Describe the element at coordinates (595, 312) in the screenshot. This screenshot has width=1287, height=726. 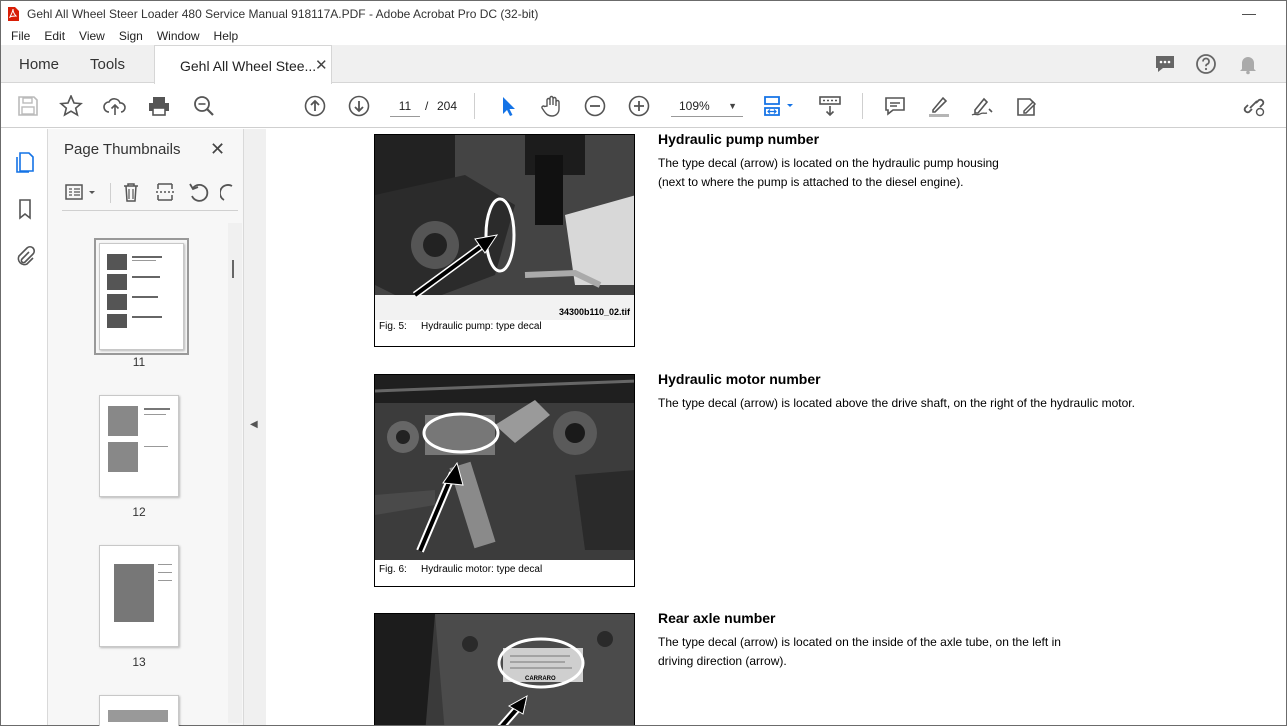
I see `figure-file-tag: 34300b110_02.tif` at that location.